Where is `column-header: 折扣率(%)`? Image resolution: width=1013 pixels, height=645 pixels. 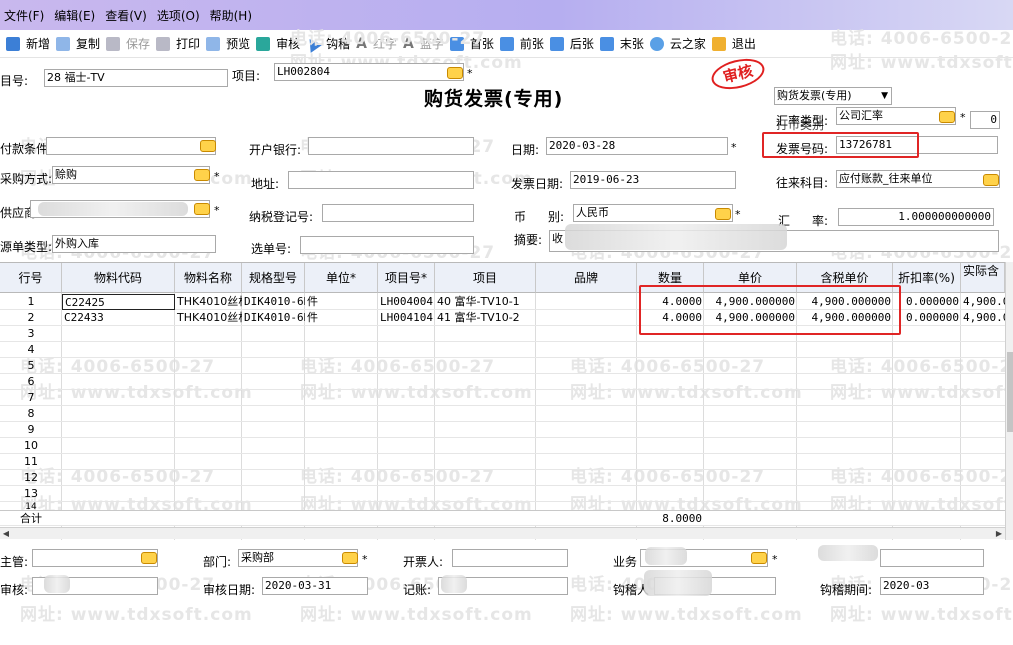
column-header: 折扣率(%) is located at coordinates (927, 278).